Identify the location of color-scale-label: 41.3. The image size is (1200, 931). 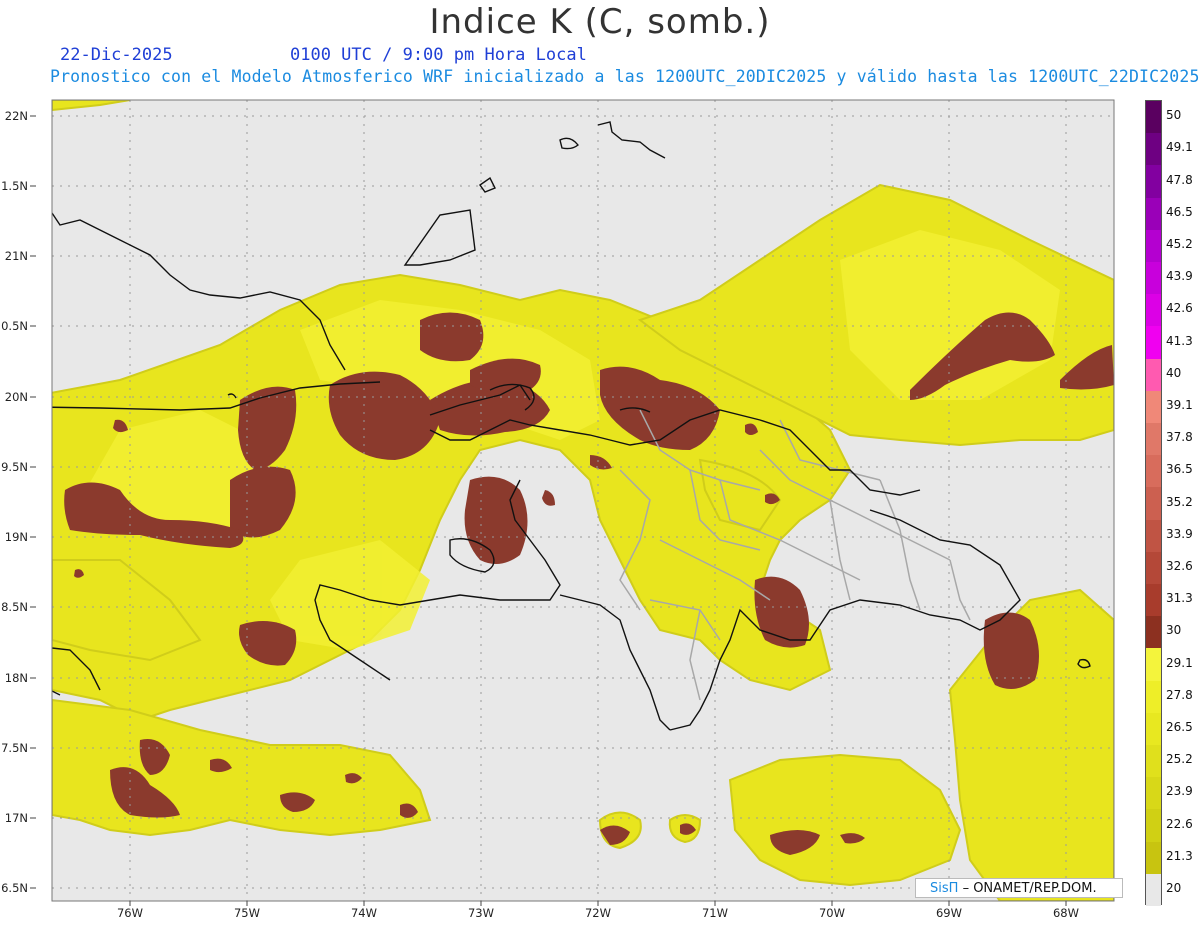
(1179, 340).